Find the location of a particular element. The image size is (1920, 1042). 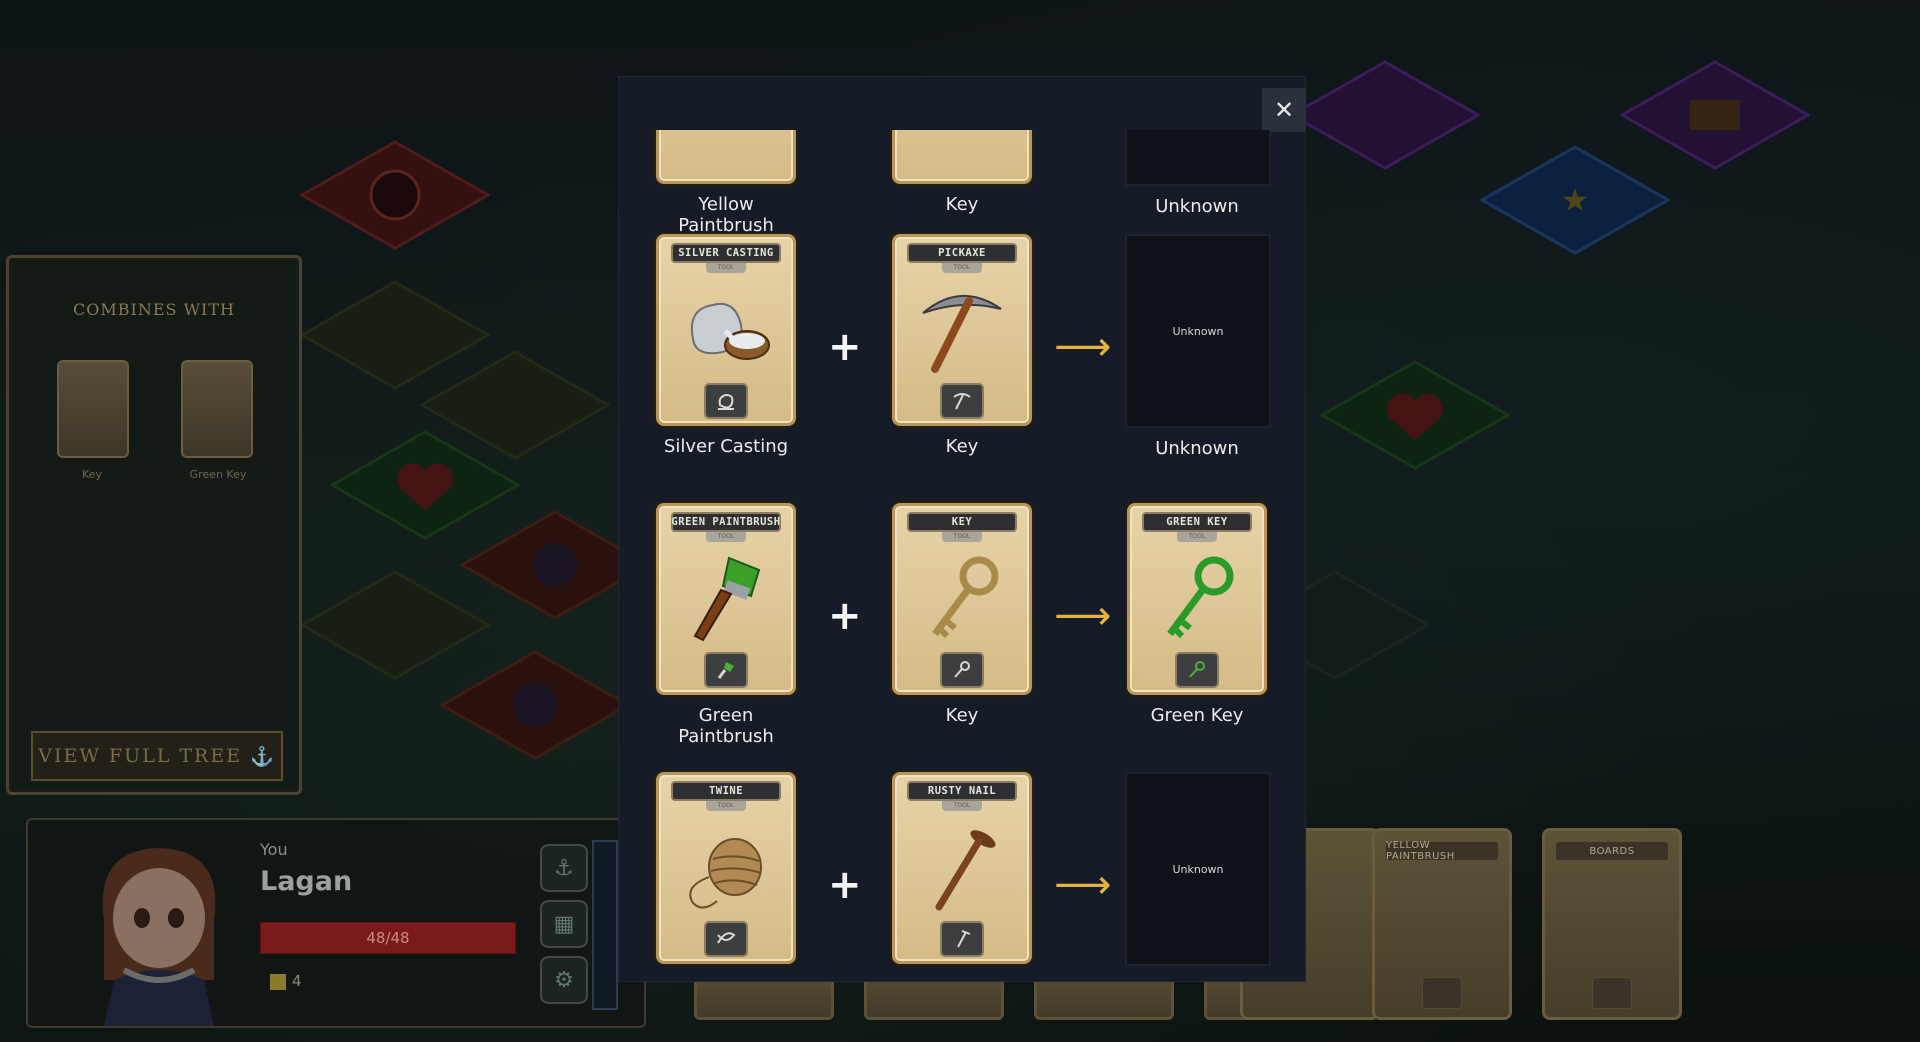

recipe-row: TWINE TOOL + RUSTY NAIL TOOL ⟶ Unknown is located at coordinates (962, 871).